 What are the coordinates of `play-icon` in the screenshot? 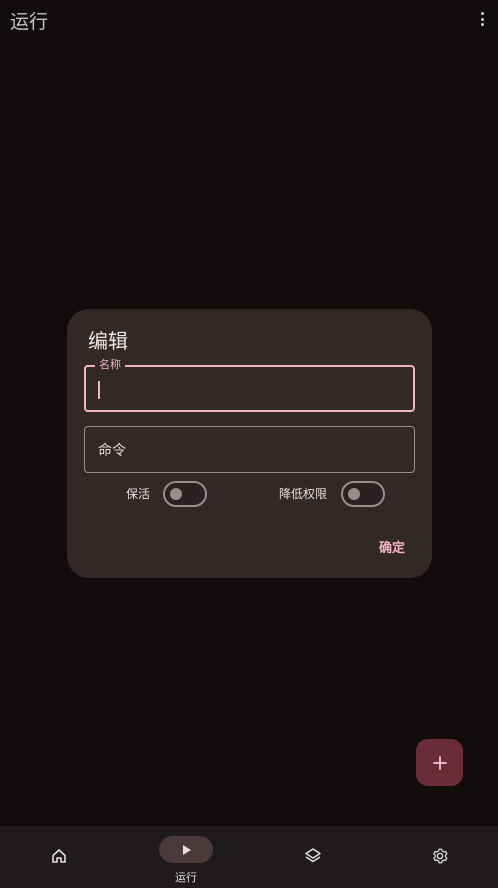 It's located at (187, 849).